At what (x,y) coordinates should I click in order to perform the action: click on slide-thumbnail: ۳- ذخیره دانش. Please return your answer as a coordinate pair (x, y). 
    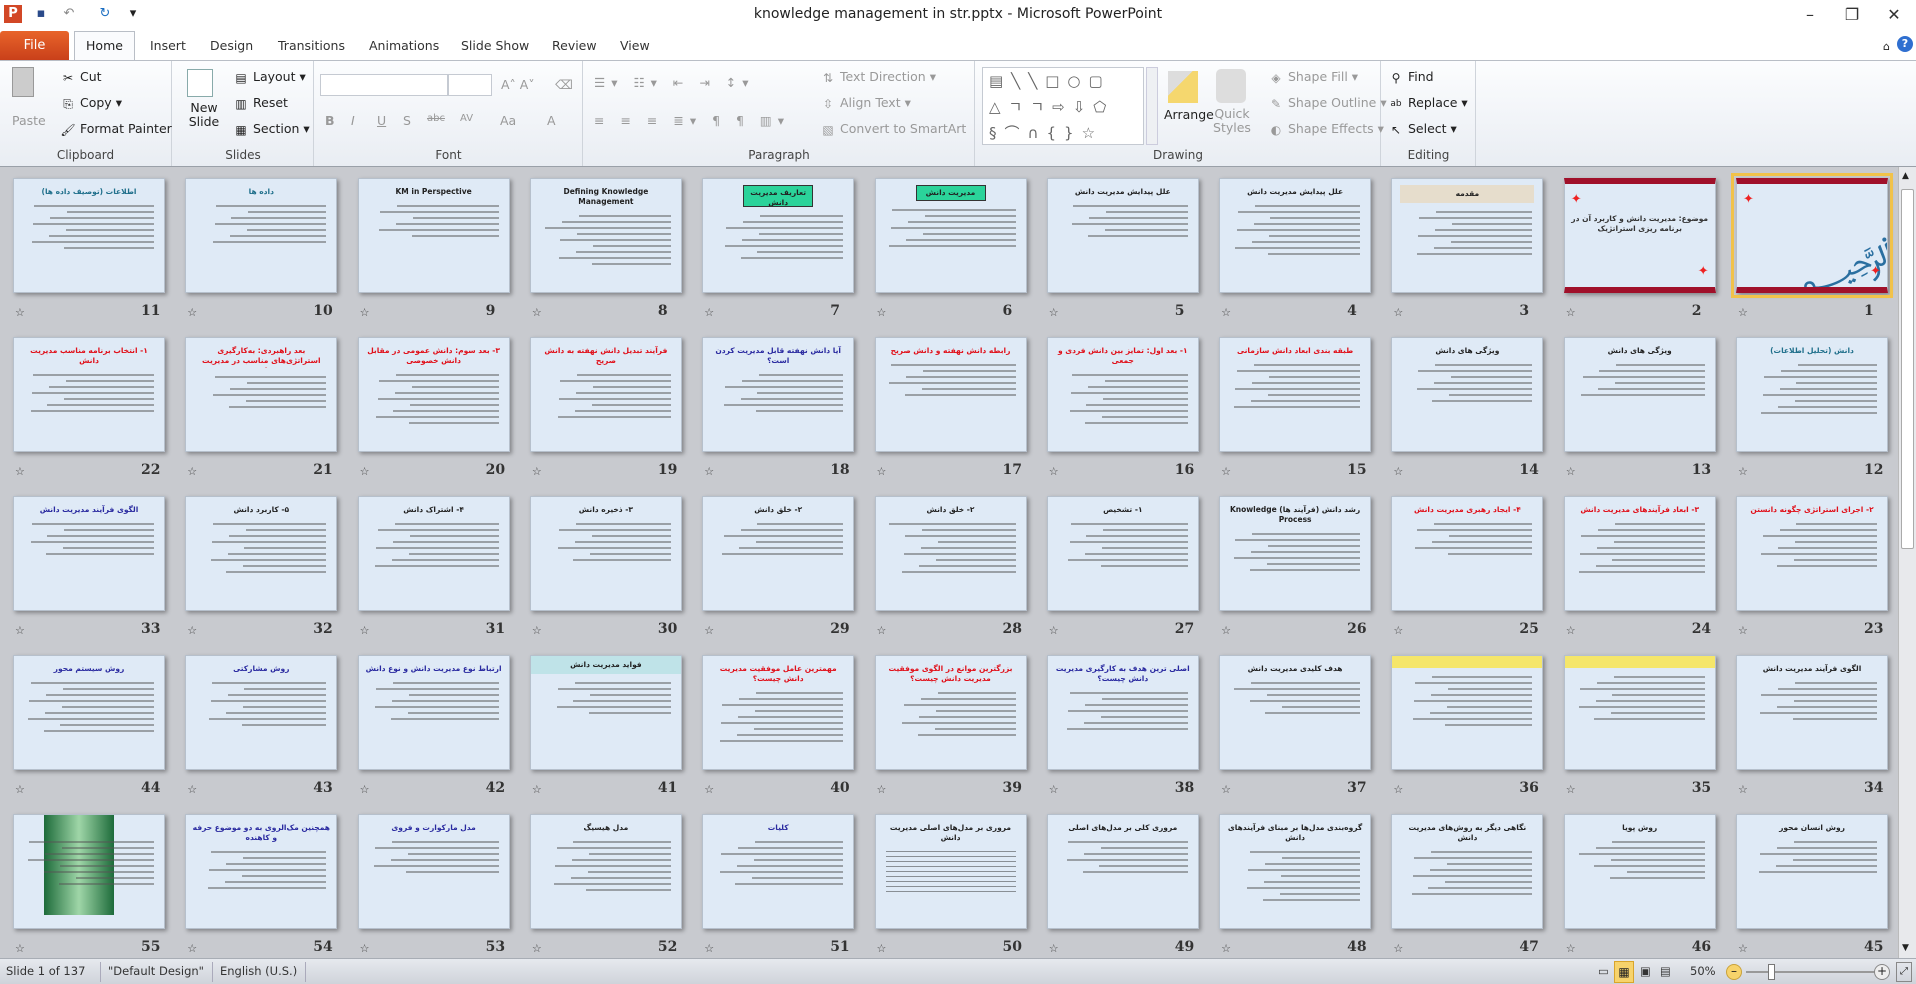
    Looking at the image, I should click on (605, 553).